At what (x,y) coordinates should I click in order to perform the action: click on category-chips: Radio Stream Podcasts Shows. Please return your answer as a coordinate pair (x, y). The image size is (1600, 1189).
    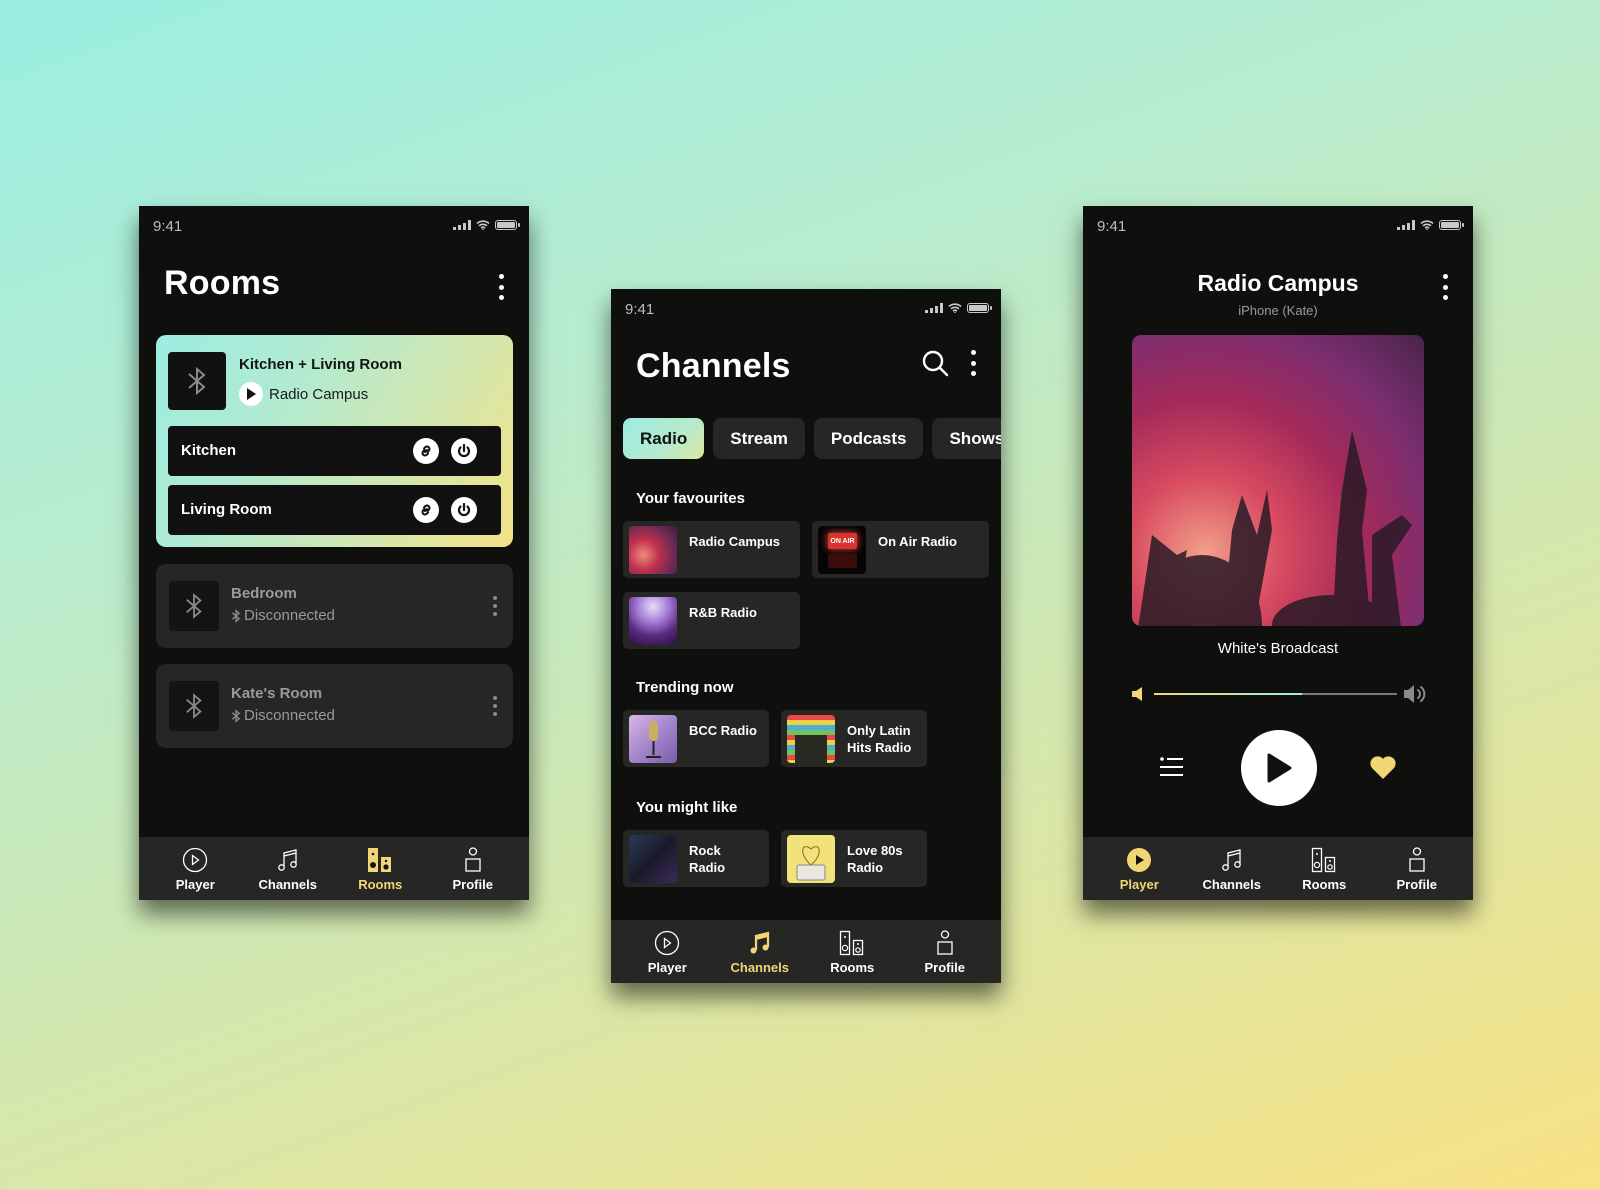
    Looking at the image, I should click on (812, 438).